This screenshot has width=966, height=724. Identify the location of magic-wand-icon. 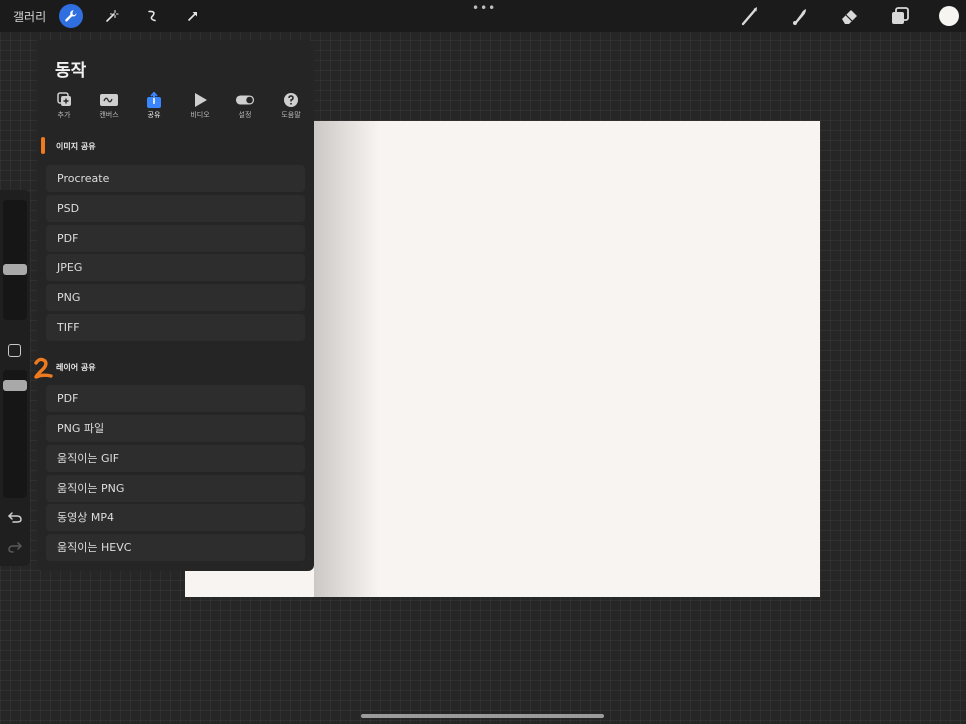
(112, 15).